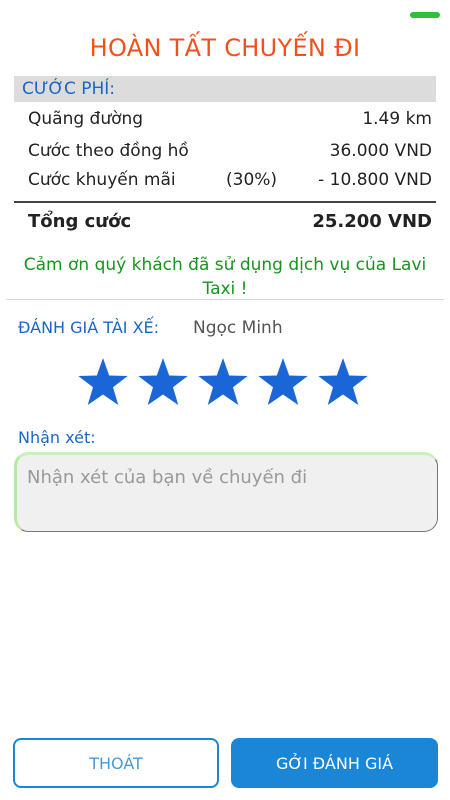  Describe the element at coordinates (230, 151) in the screenshot. I see `fee-row-meter: Cước theo đồng hồ 36.000 VND` at that location.